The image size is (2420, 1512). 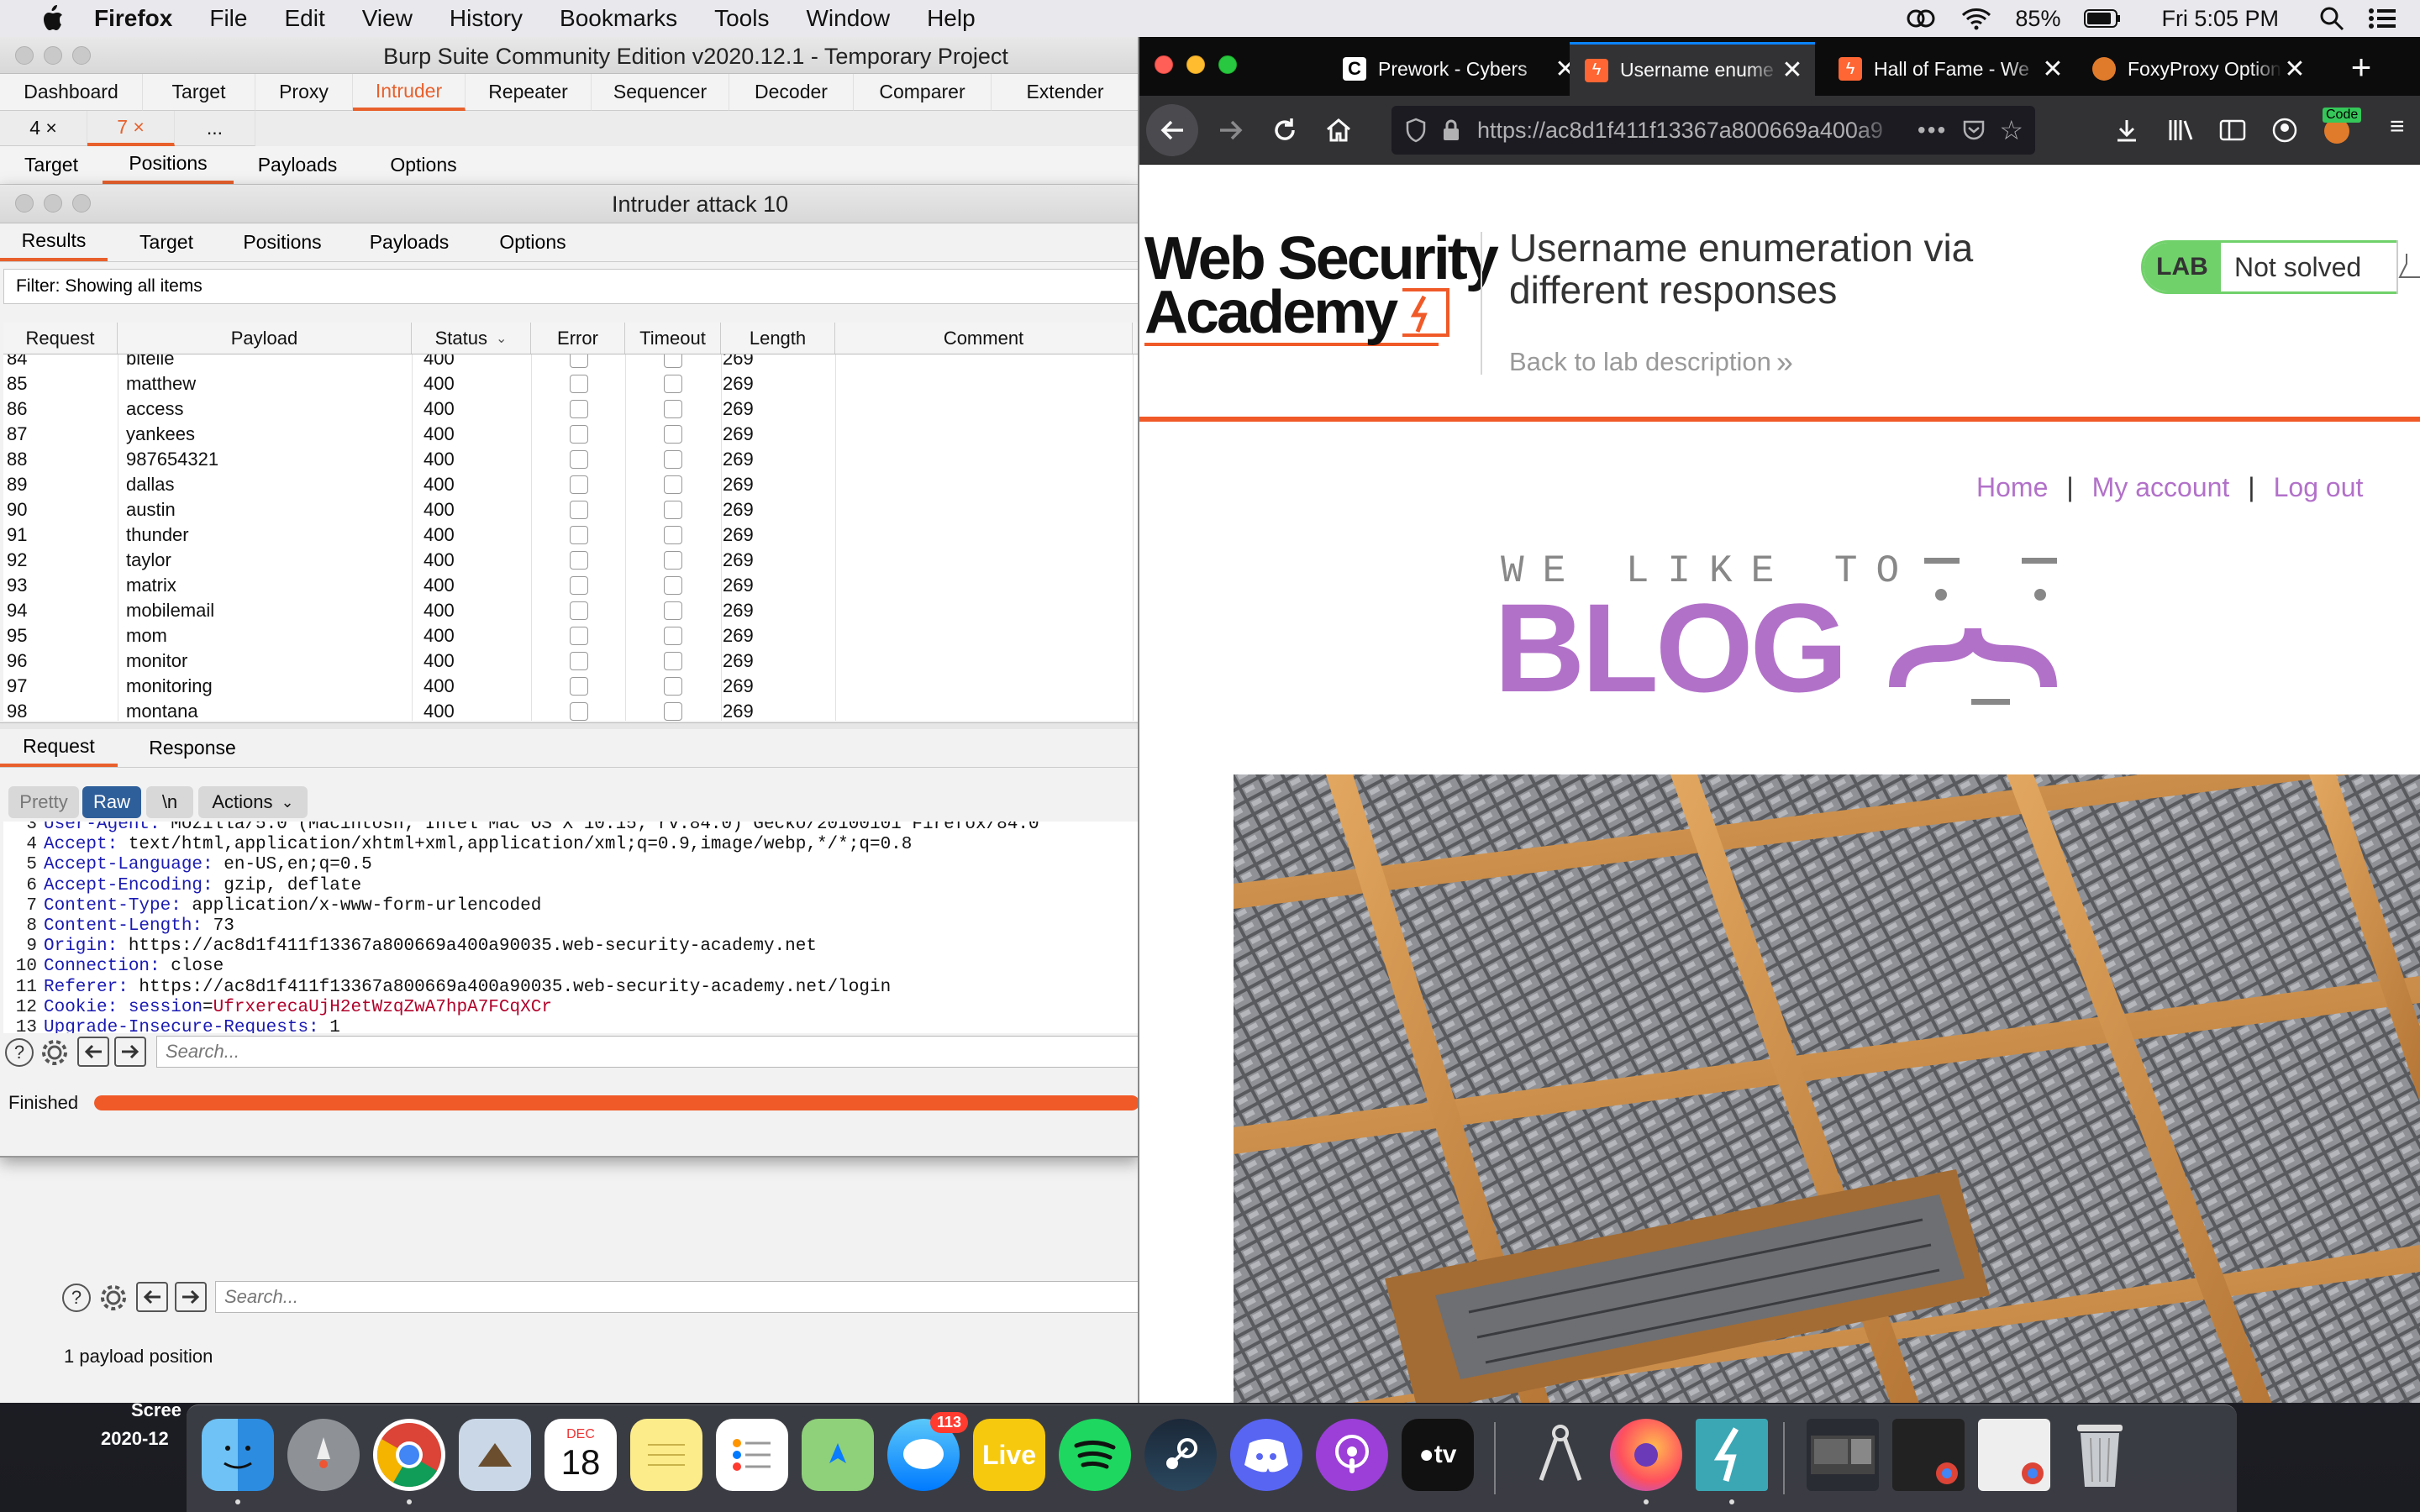 What do you see at coordinates (1438, 1455) in the screenshot?
I see `apple-tv-icon: ● tv` at bounding box center [1438, 1455].